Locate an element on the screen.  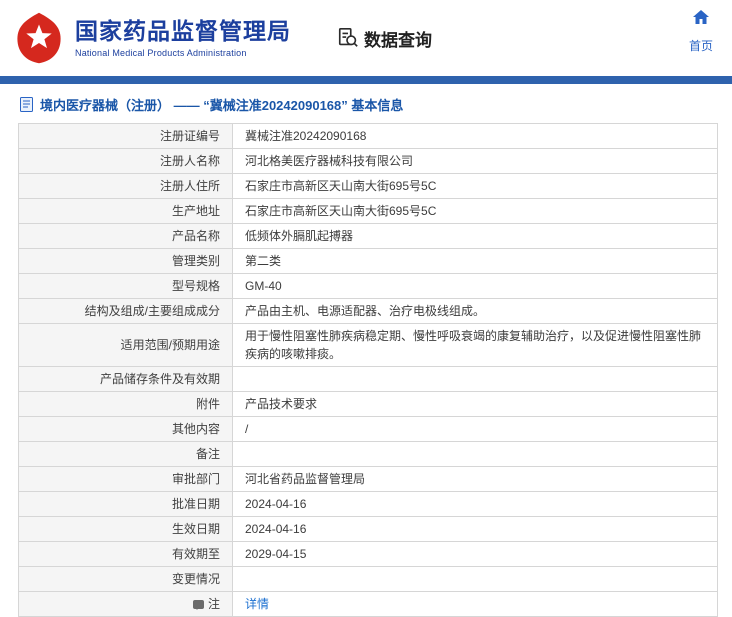
table-row: 注册人名称 河北格美医疗器械科技有限公司 is located at coordinates (368, 161).